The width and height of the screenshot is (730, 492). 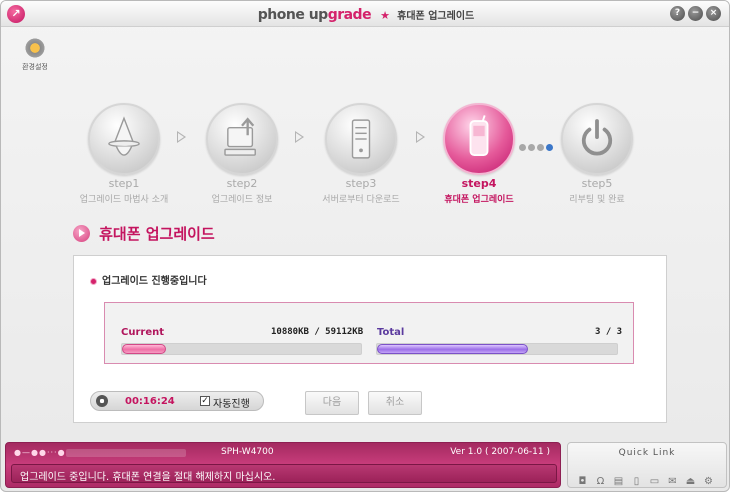 I want to click on title-bar: ↗ phone upgrade ★ 휴대폰 업그레이드 ? − ×, so click(x=365, y=14).